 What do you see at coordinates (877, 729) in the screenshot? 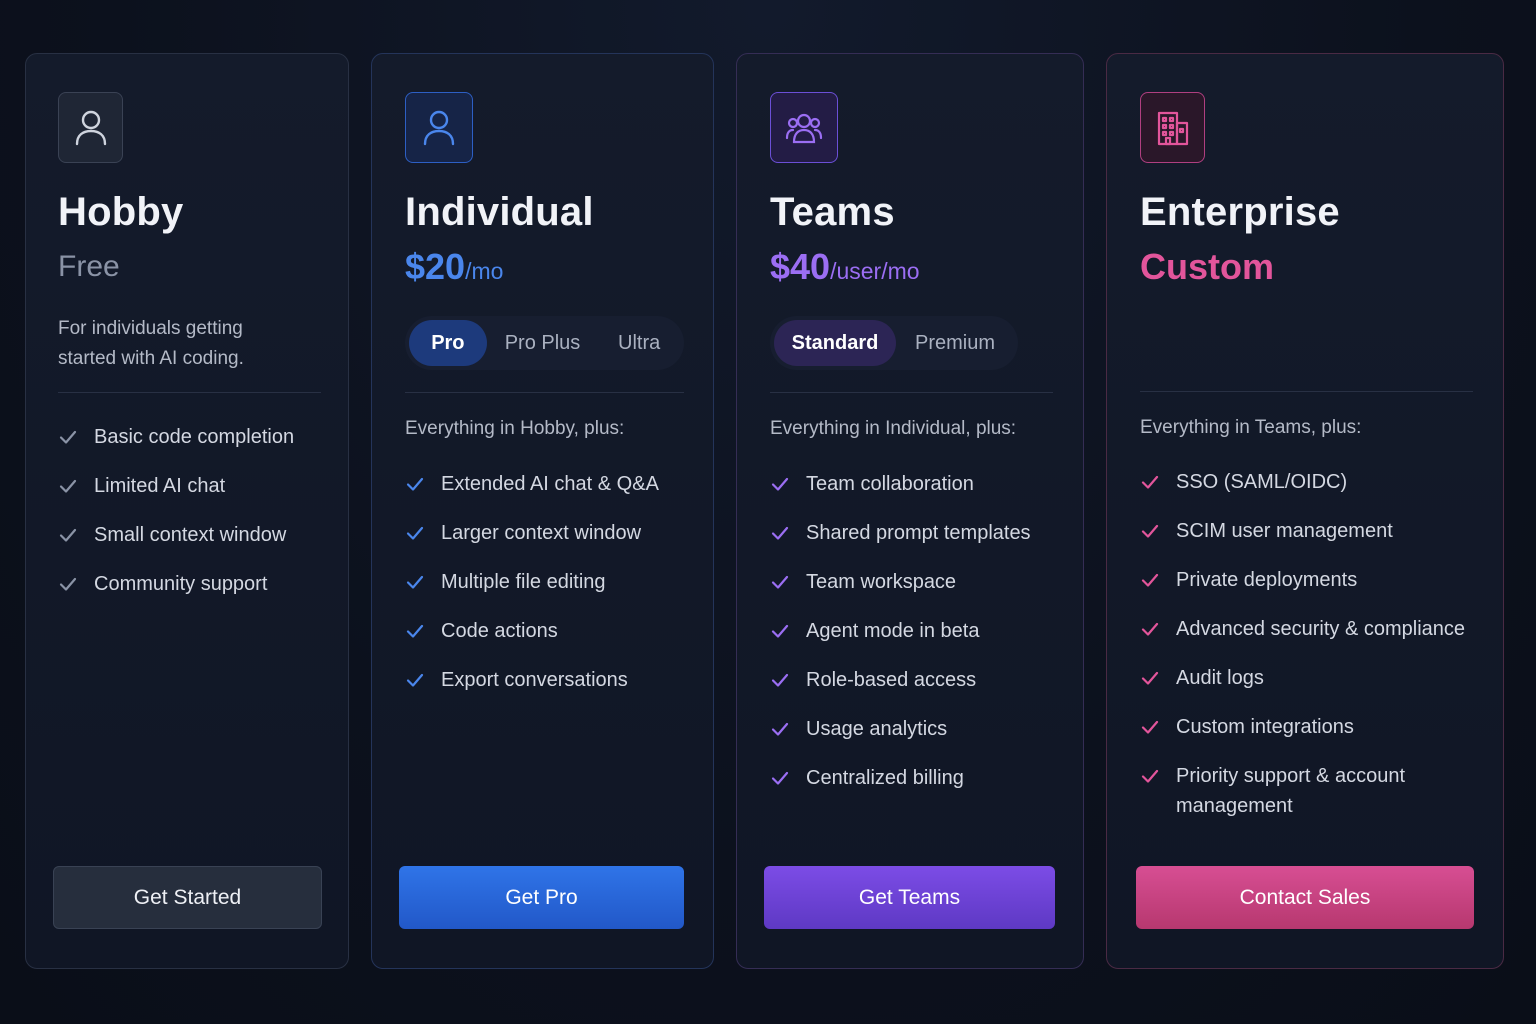
I see `feature-label: Usage analytics` at bounding box center [877, 729].